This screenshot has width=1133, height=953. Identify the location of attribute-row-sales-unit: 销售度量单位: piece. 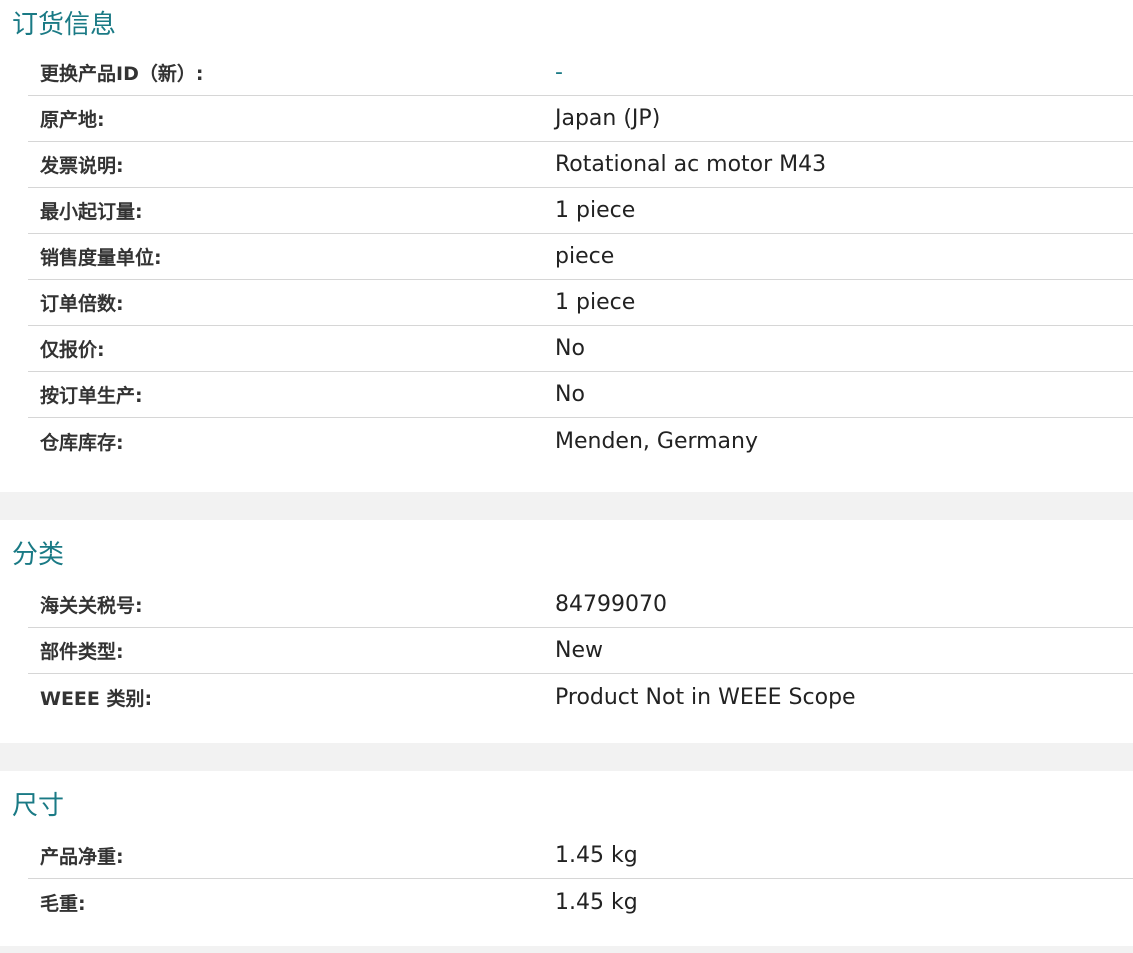
(580, 257).